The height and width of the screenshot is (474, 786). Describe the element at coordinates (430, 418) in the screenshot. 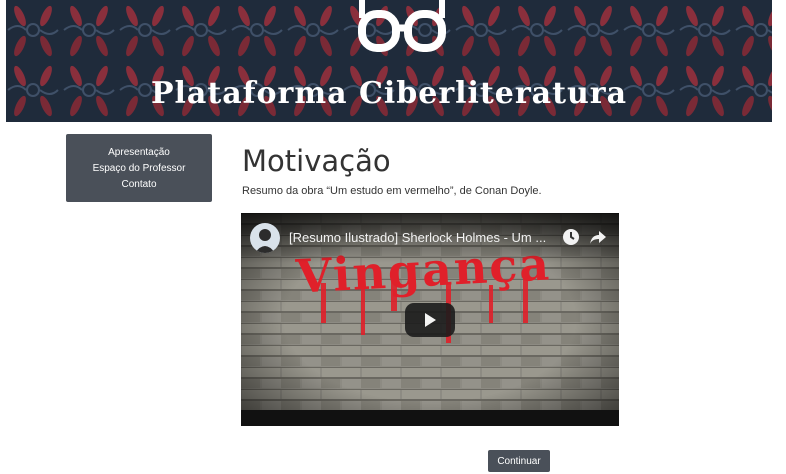

I see `video-bottom-bar` at that location.